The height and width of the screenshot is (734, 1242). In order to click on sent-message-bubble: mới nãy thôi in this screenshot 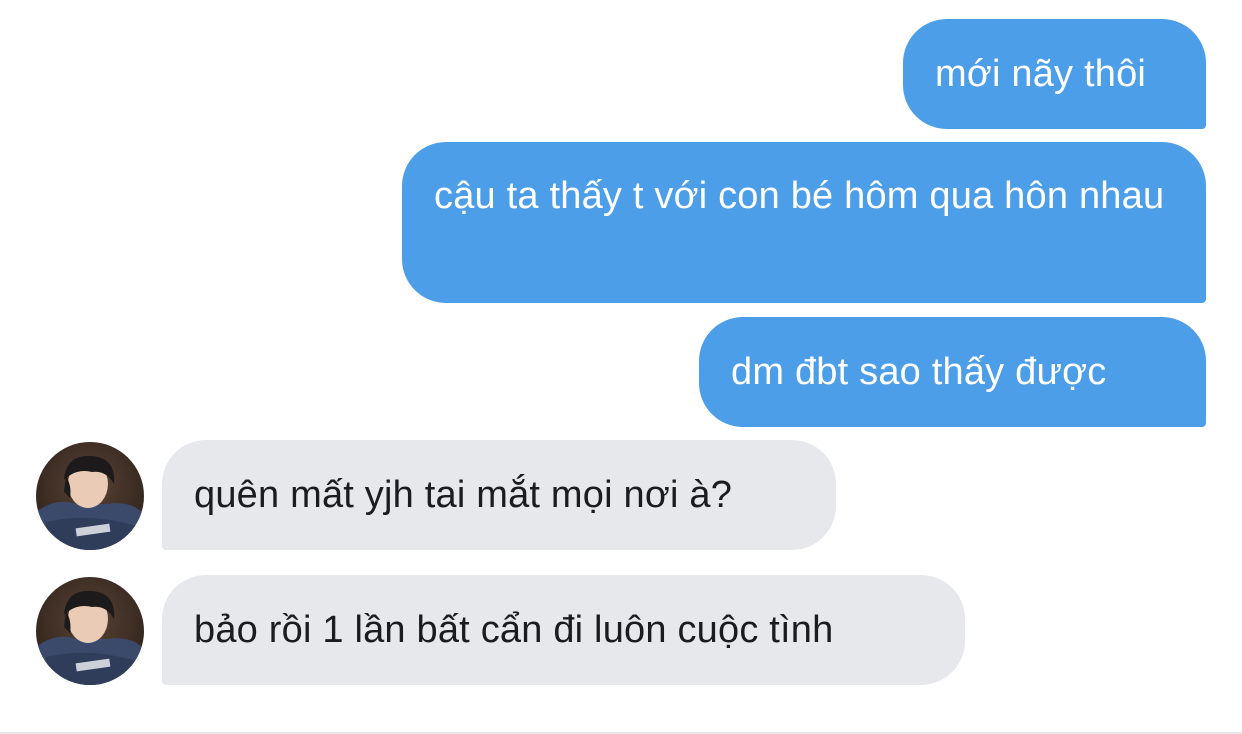, I will do `click(1054, 74)`.